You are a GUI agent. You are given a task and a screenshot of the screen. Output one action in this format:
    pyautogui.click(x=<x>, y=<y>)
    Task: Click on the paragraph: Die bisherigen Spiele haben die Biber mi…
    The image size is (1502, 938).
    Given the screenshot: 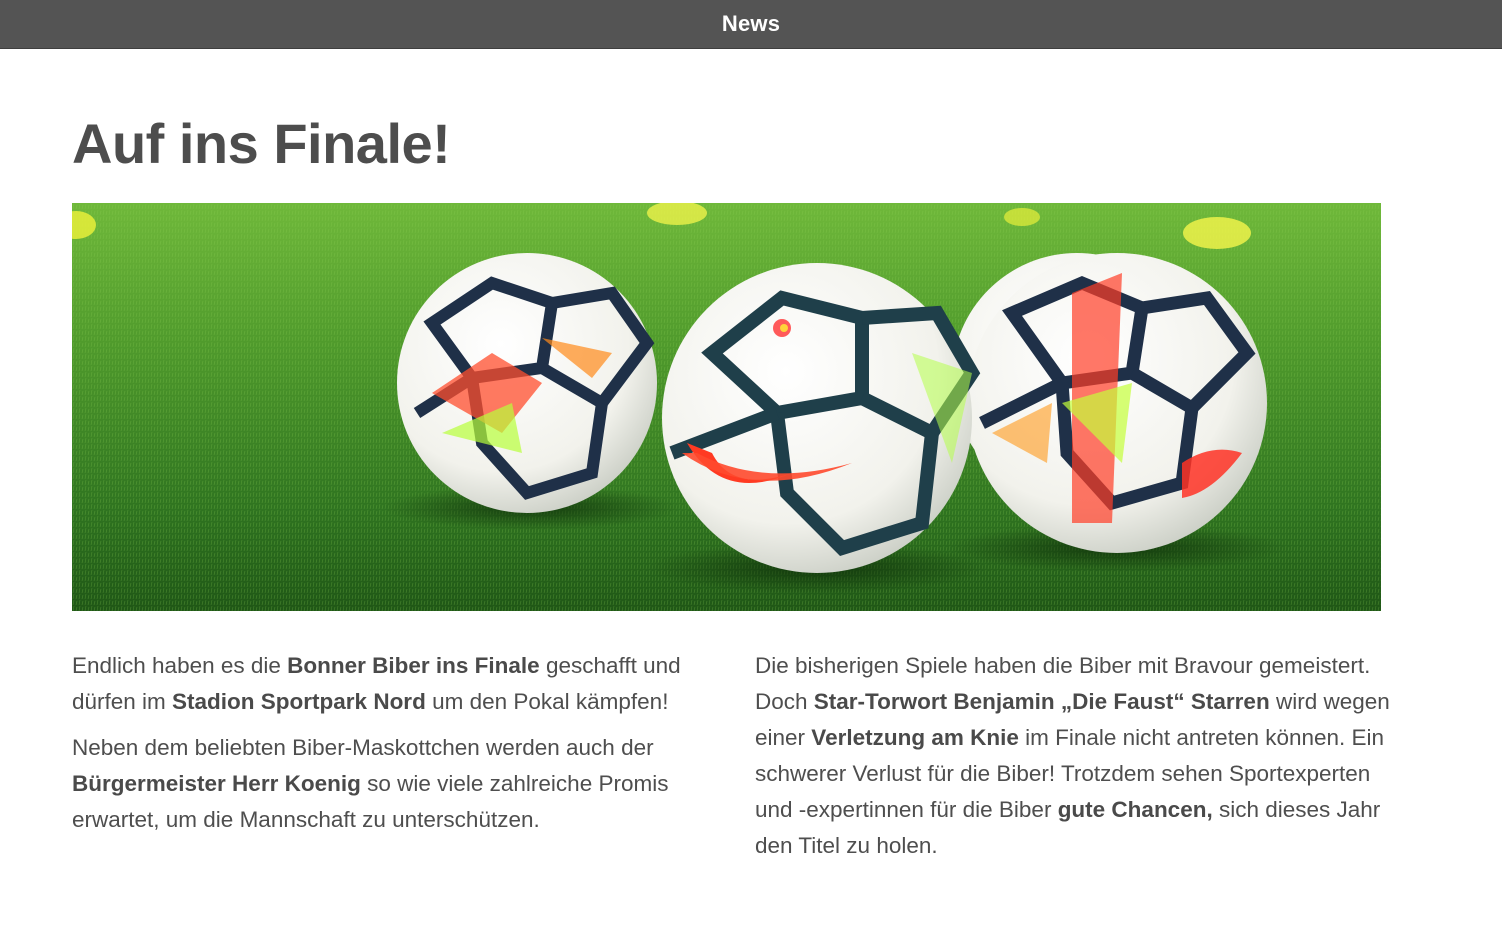 What is the action you would take?
    pyautogui.click(x=1075, y=756)
    